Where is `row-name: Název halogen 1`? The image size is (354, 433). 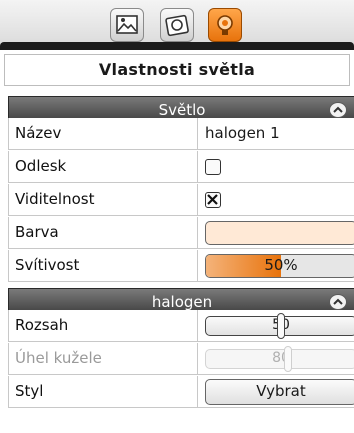 row-name: Název halogen 1 is located at coordinates (181, 134).